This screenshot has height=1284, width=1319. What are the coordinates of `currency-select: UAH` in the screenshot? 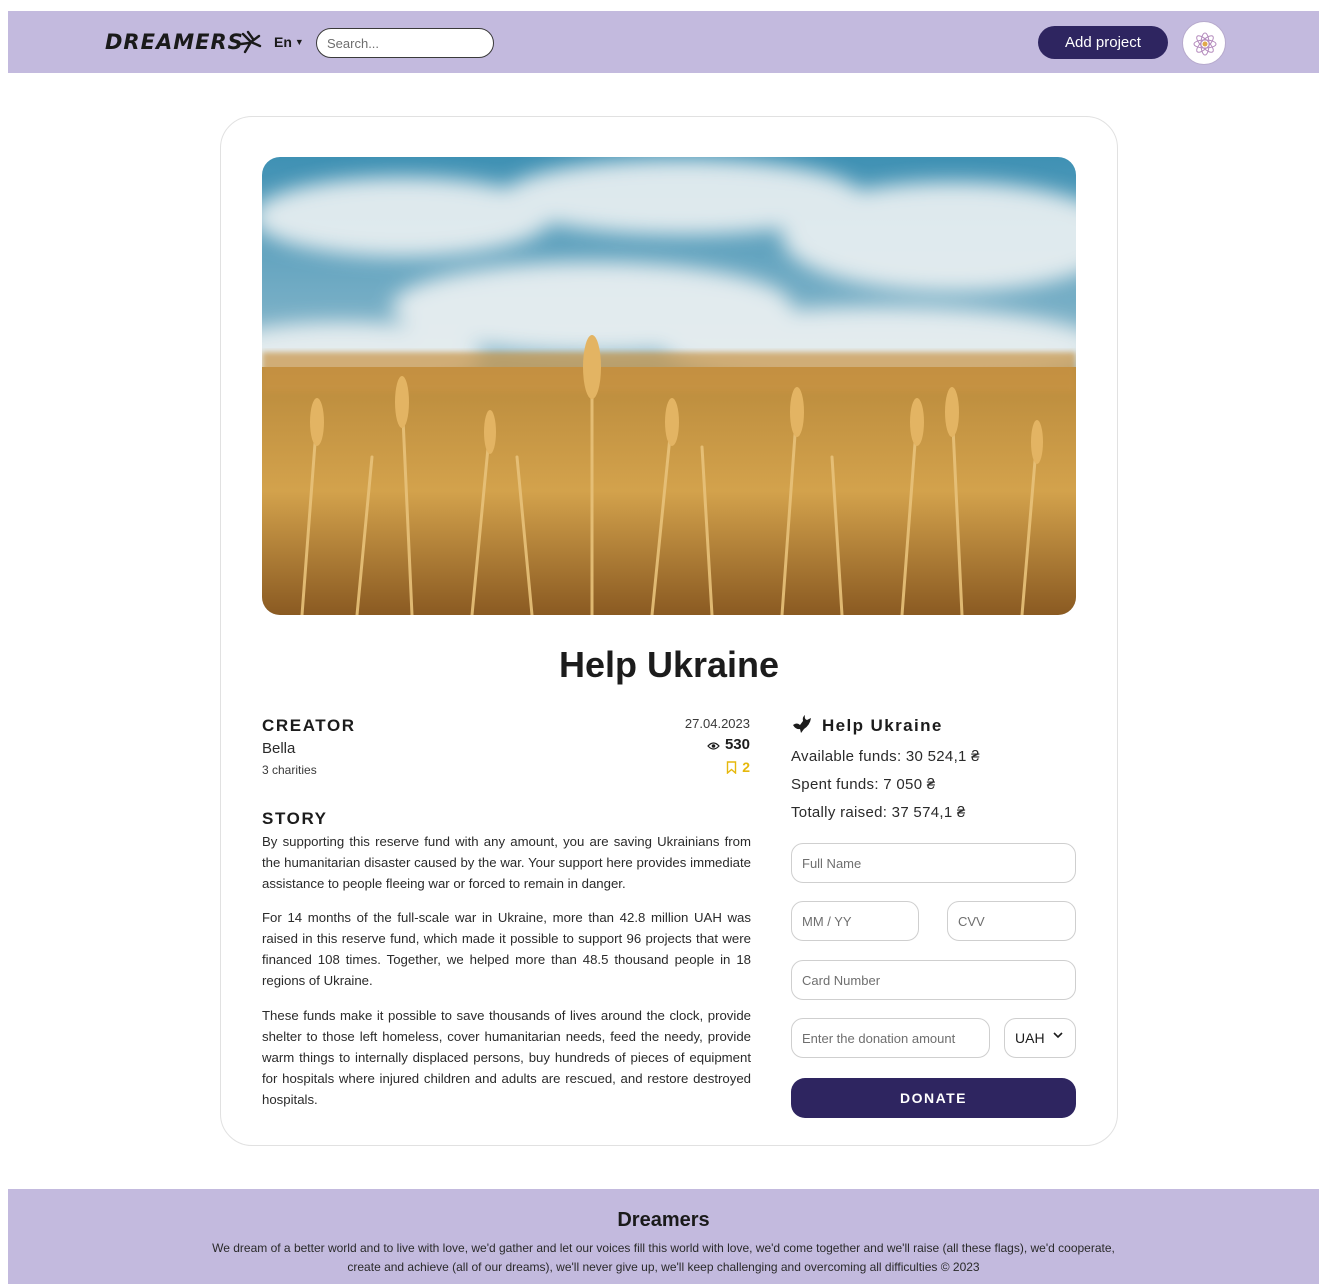 It's located at (1040, 1038).